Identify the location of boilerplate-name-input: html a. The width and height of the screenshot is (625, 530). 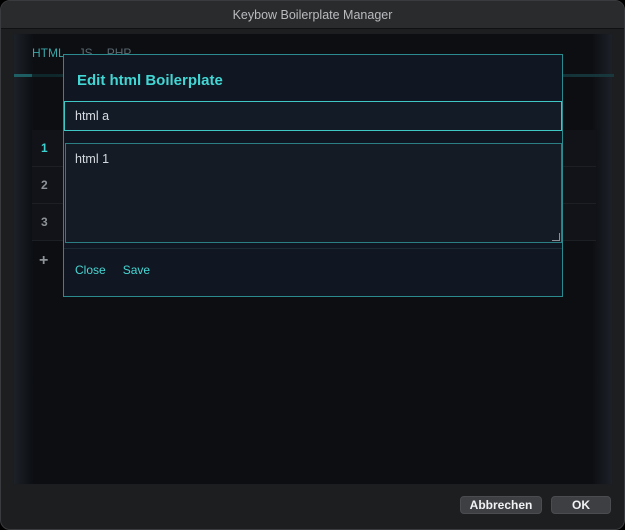
(313, 116).